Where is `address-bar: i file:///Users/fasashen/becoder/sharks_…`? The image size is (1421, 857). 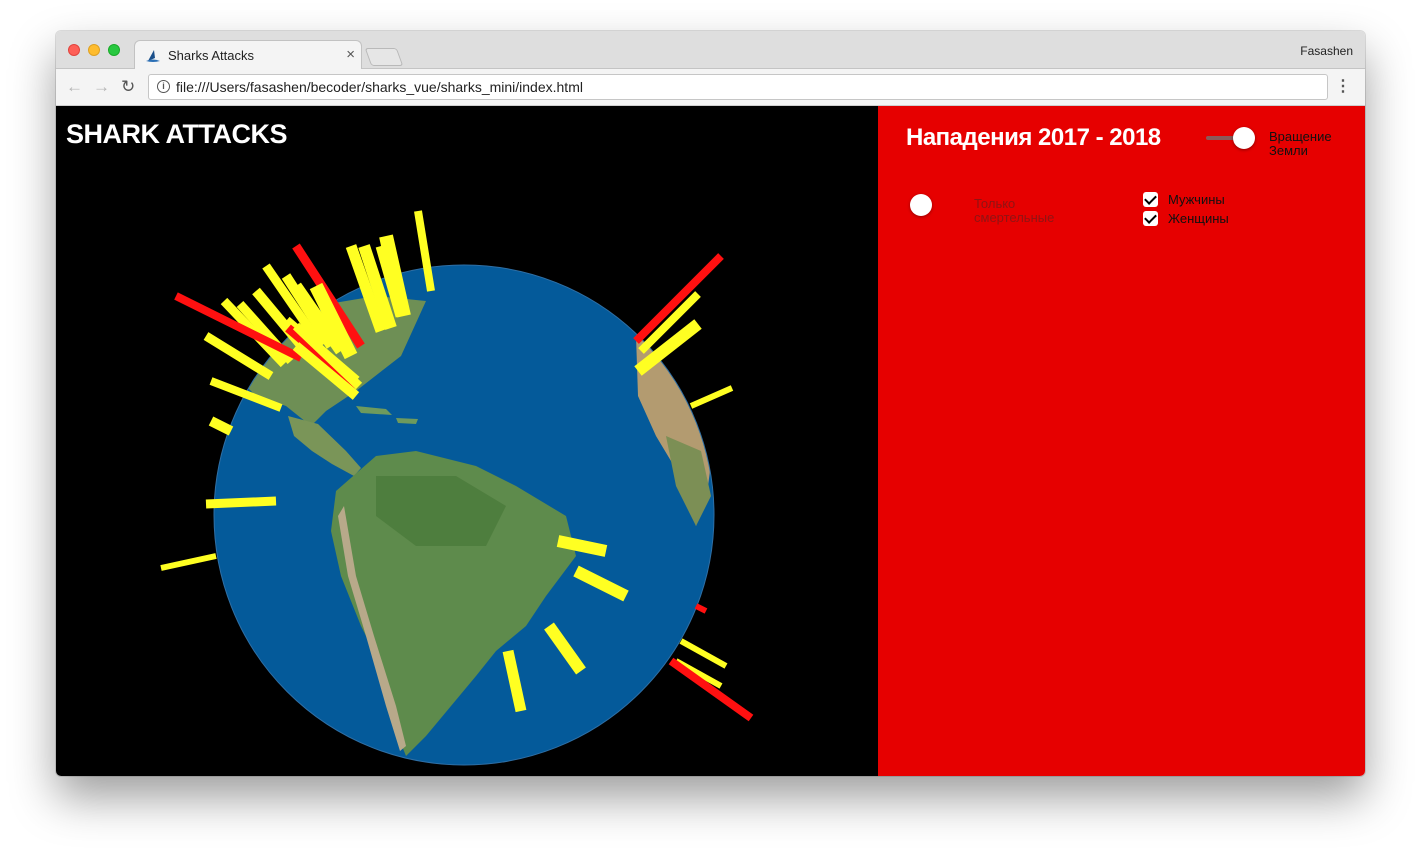 address-bar: i file:///Users/fasashen/becoder/sharks_… is located at coordinates (738, 87).